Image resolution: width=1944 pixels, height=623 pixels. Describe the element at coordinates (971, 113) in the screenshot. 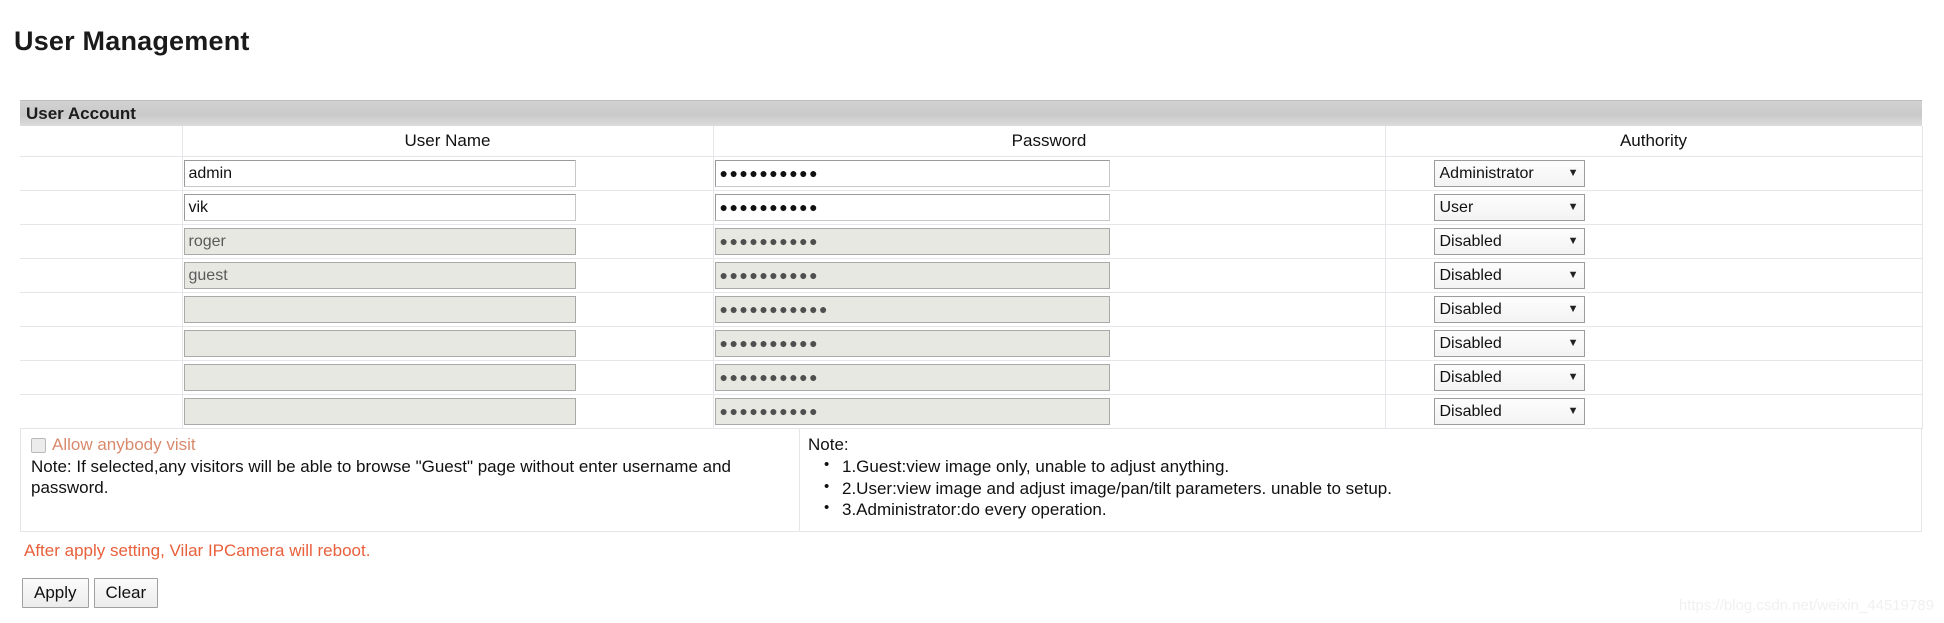

I see `section-header-bar: User Account` at that location.